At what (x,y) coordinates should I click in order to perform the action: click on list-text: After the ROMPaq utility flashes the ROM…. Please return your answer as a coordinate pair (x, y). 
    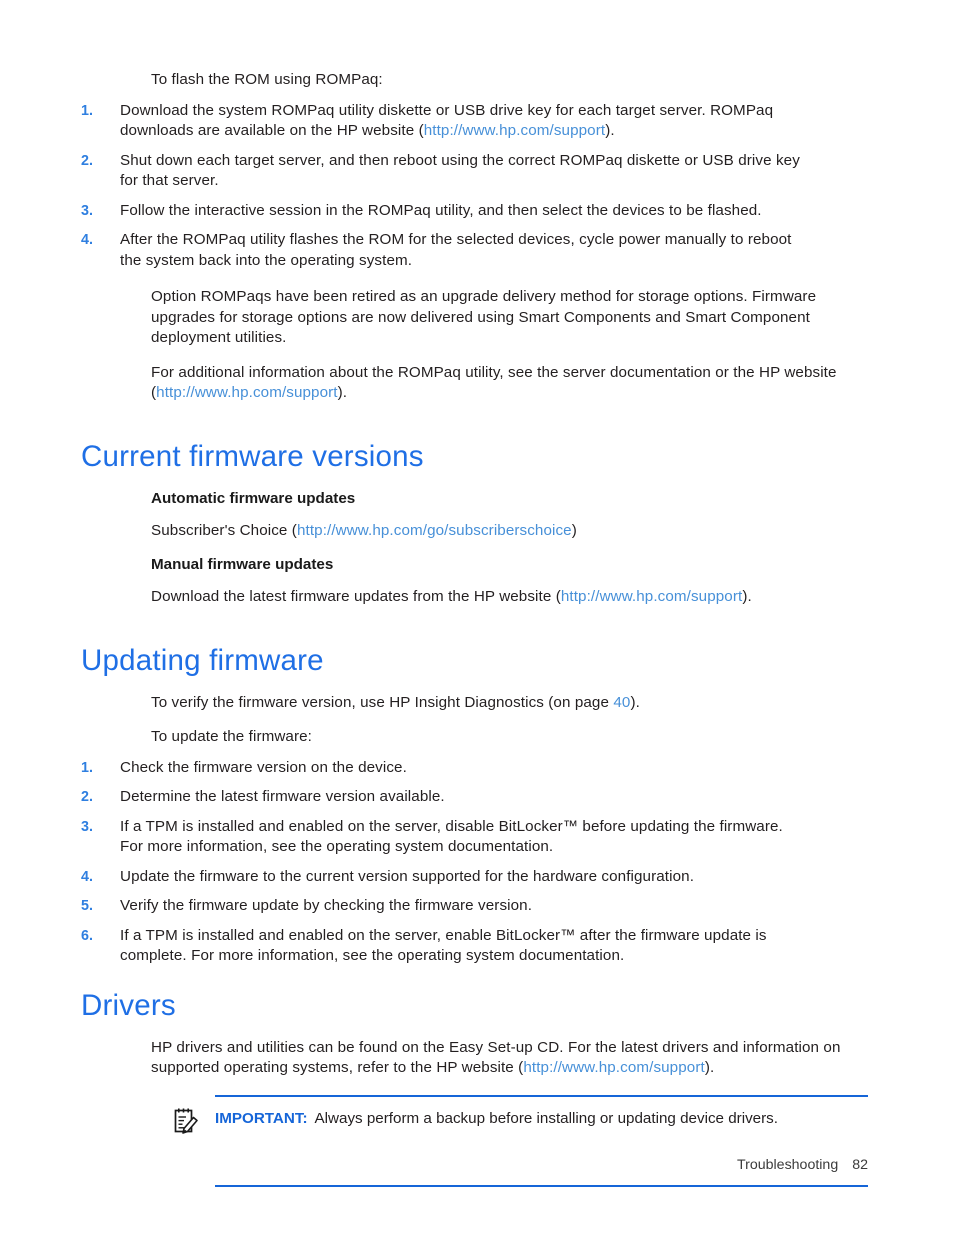
    Looking at the image, I should click on (456, 250).